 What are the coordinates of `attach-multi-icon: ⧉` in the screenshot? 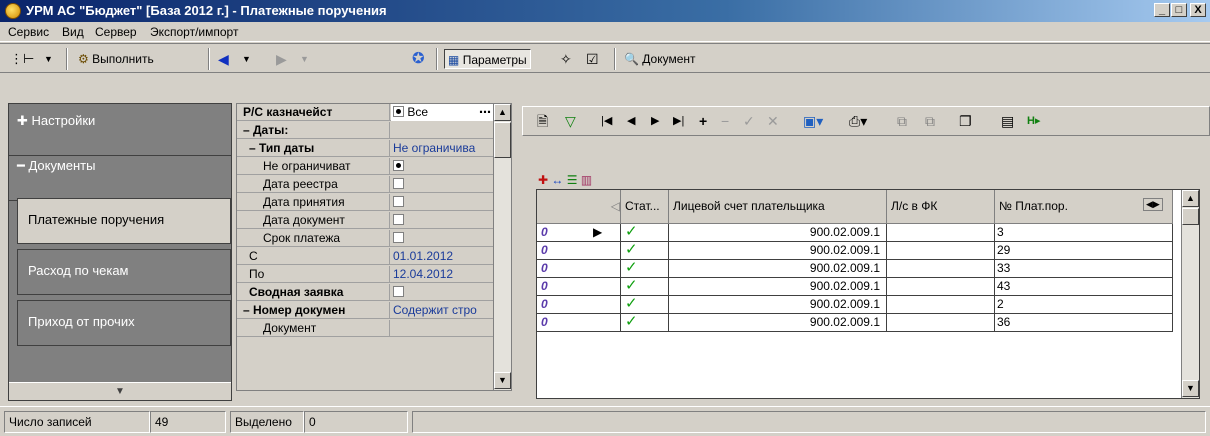 It's located at (930, 121).